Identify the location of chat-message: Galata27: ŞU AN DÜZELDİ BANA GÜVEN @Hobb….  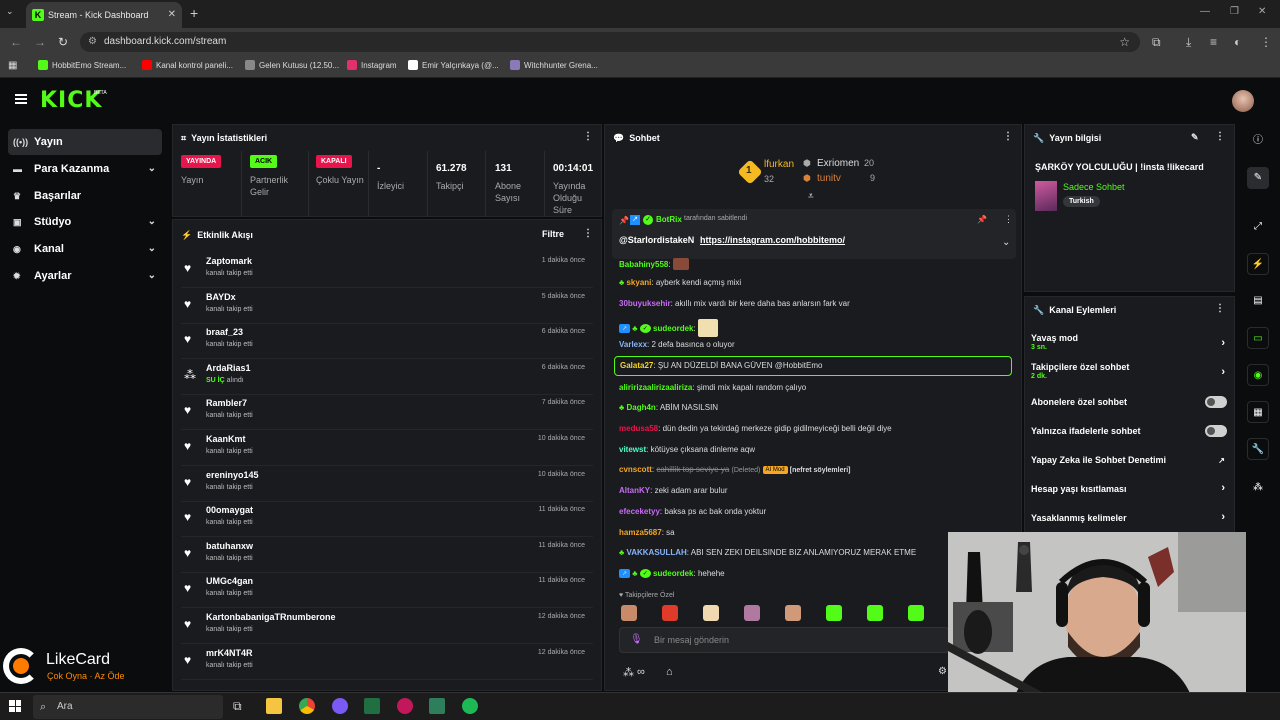
(813, 366).